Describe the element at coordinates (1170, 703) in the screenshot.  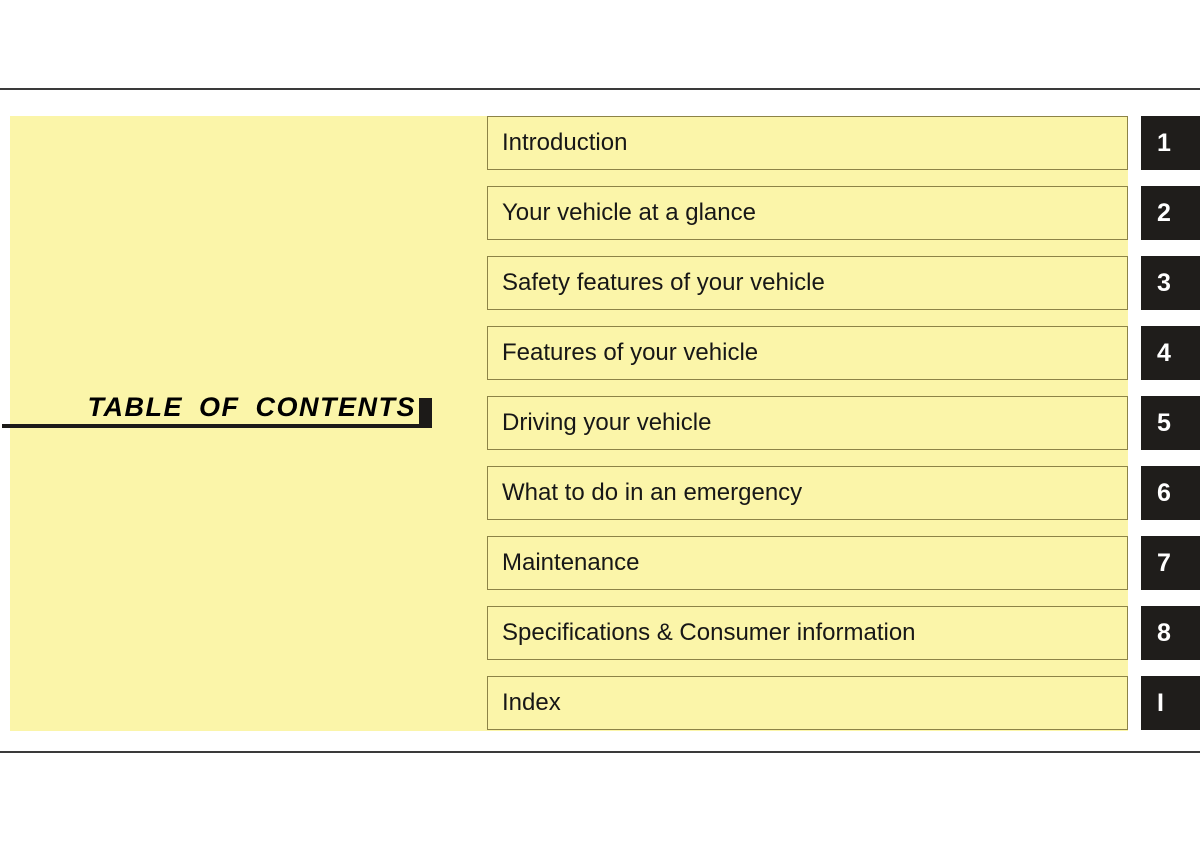
I see `chapter-tab: I` at that location.